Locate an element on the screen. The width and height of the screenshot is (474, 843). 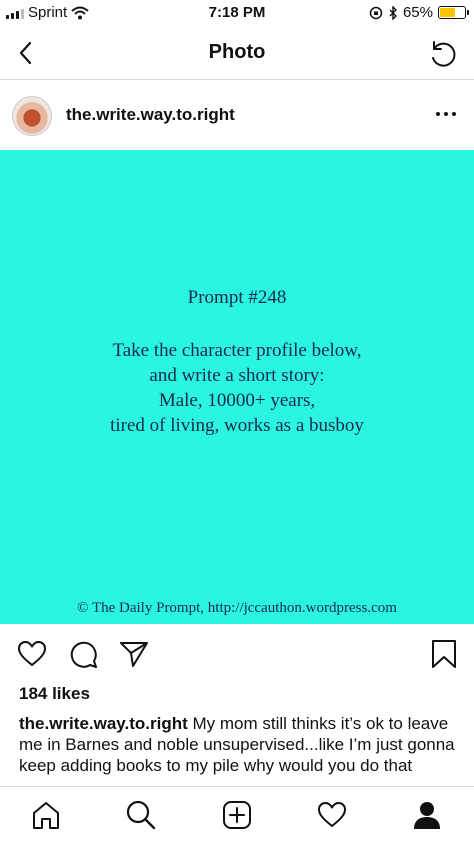
tab-profile is located at coordinates (427, 815).